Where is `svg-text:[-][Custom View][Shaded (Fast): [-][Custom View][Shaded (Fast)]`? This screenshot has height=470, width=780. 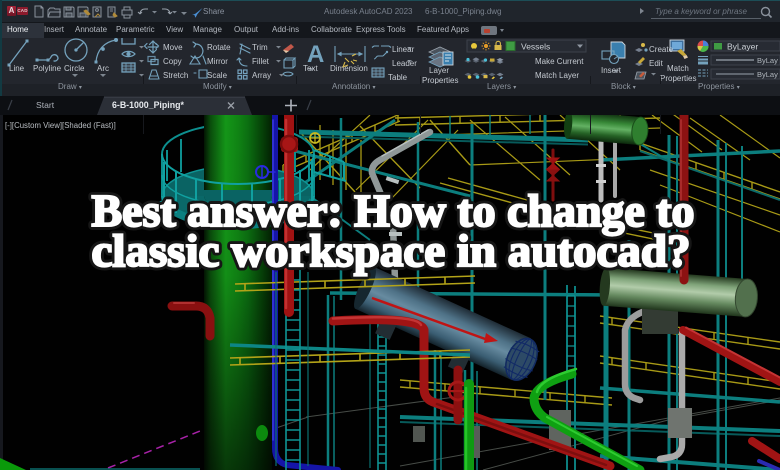
svg-text:[-][Custom View][Shaded (Fast): [-][Custom View][Shaded (Fast)] is located at coordinates (60, 125).